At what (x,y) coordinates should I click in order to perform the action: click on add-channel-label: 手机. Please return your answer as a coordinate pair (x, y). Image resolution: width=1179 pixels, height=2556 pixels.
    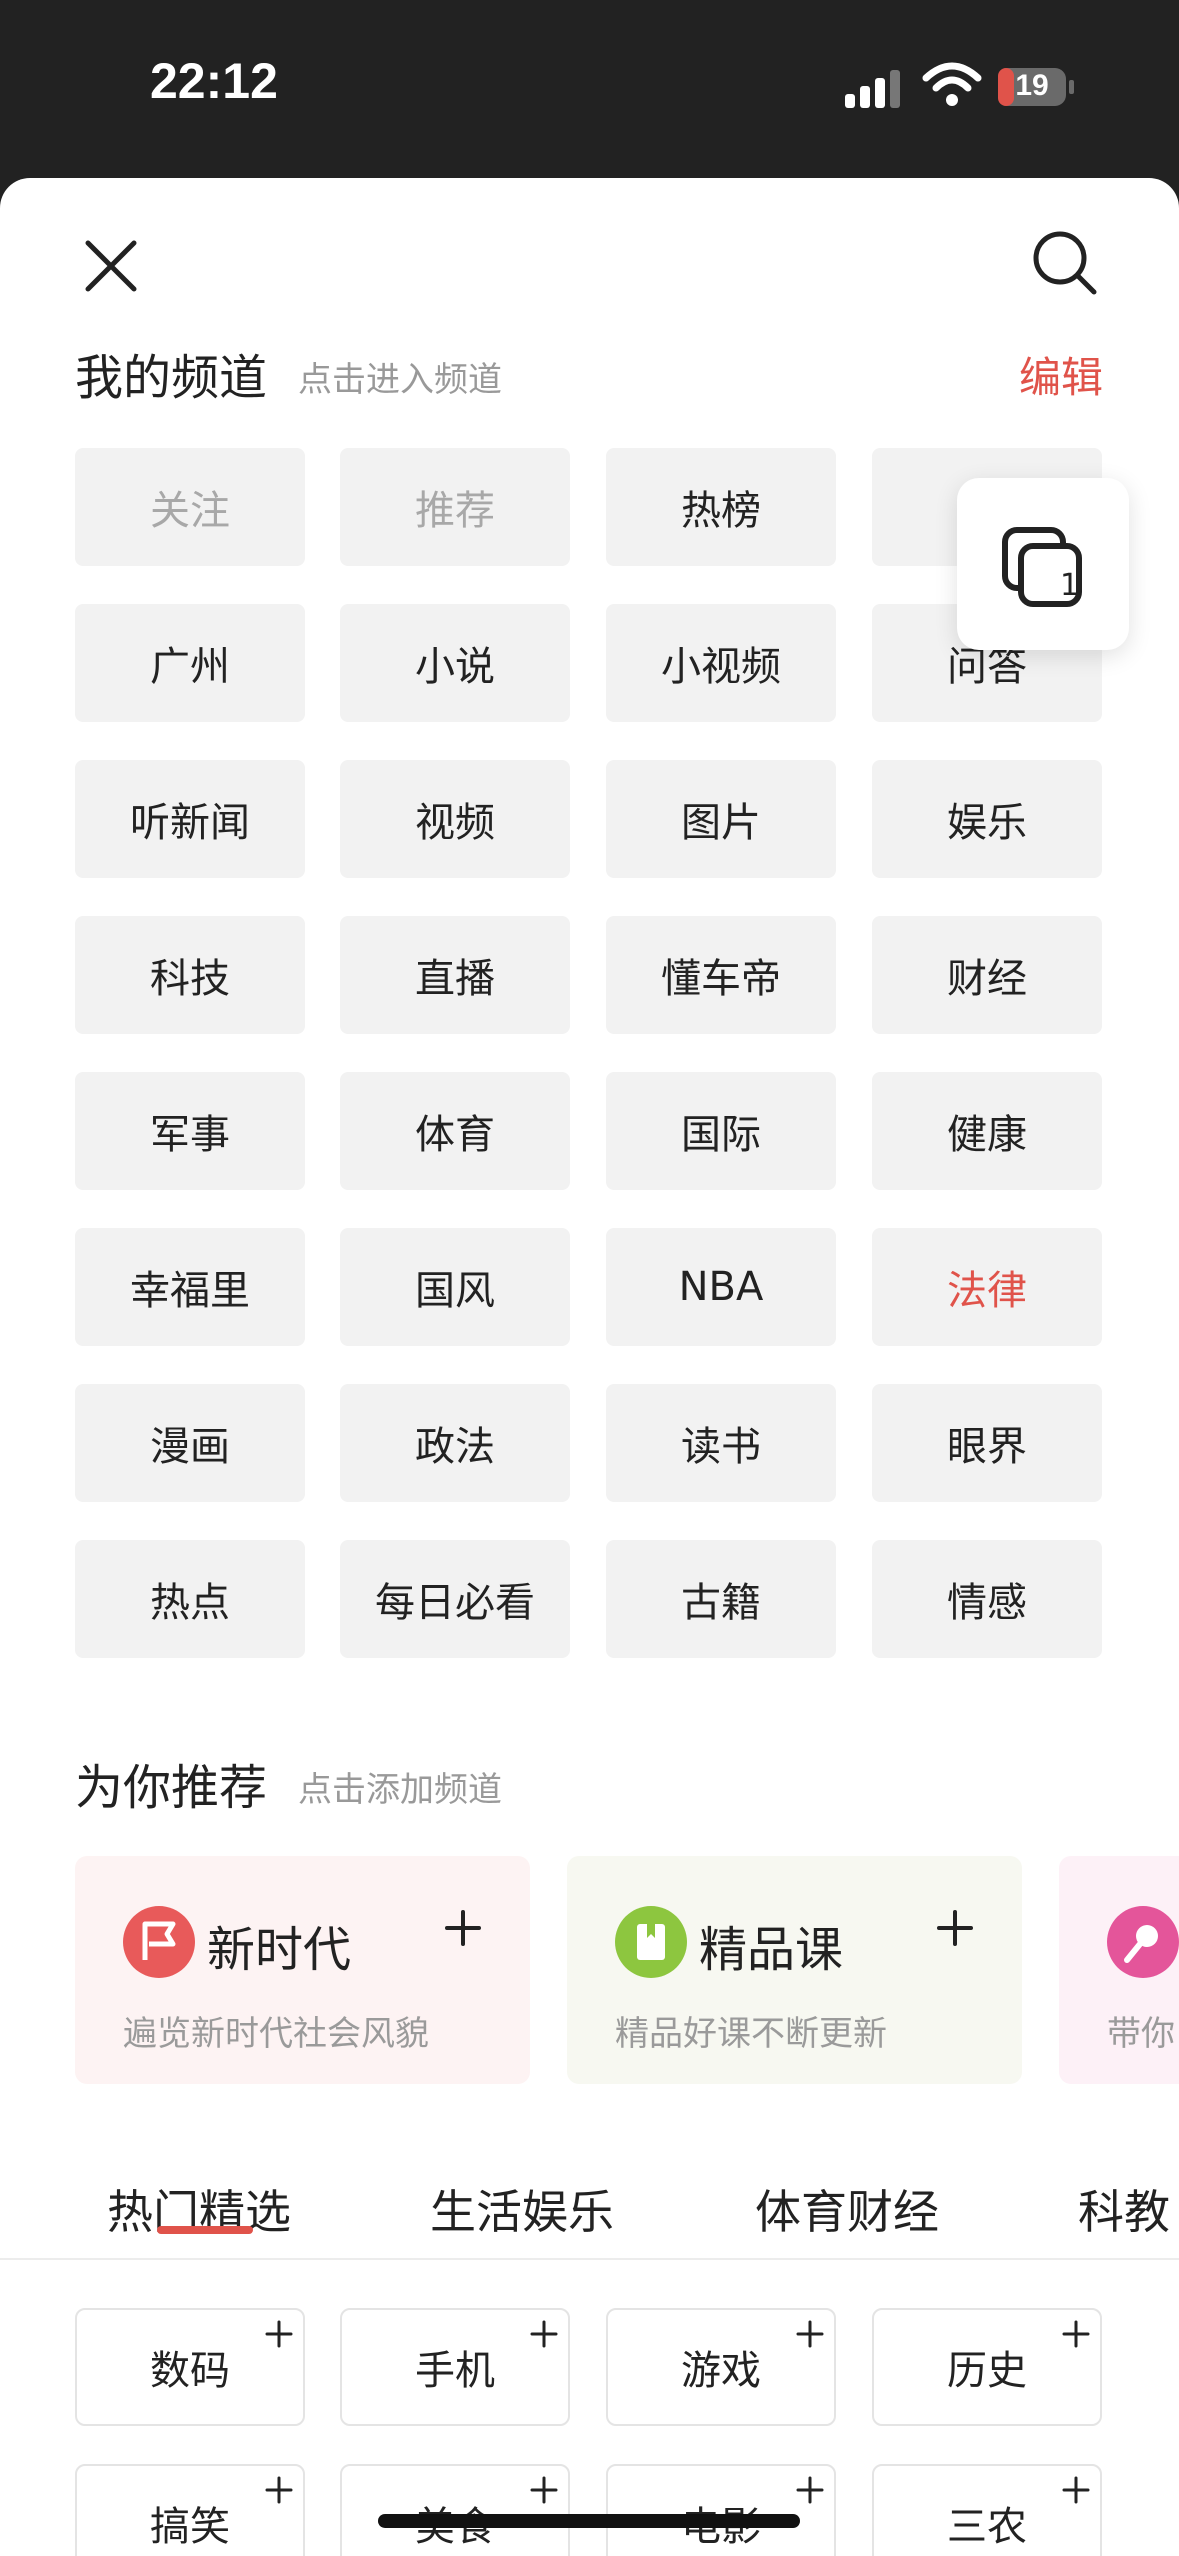
    Looking at the image, I should click on (455, 2371).